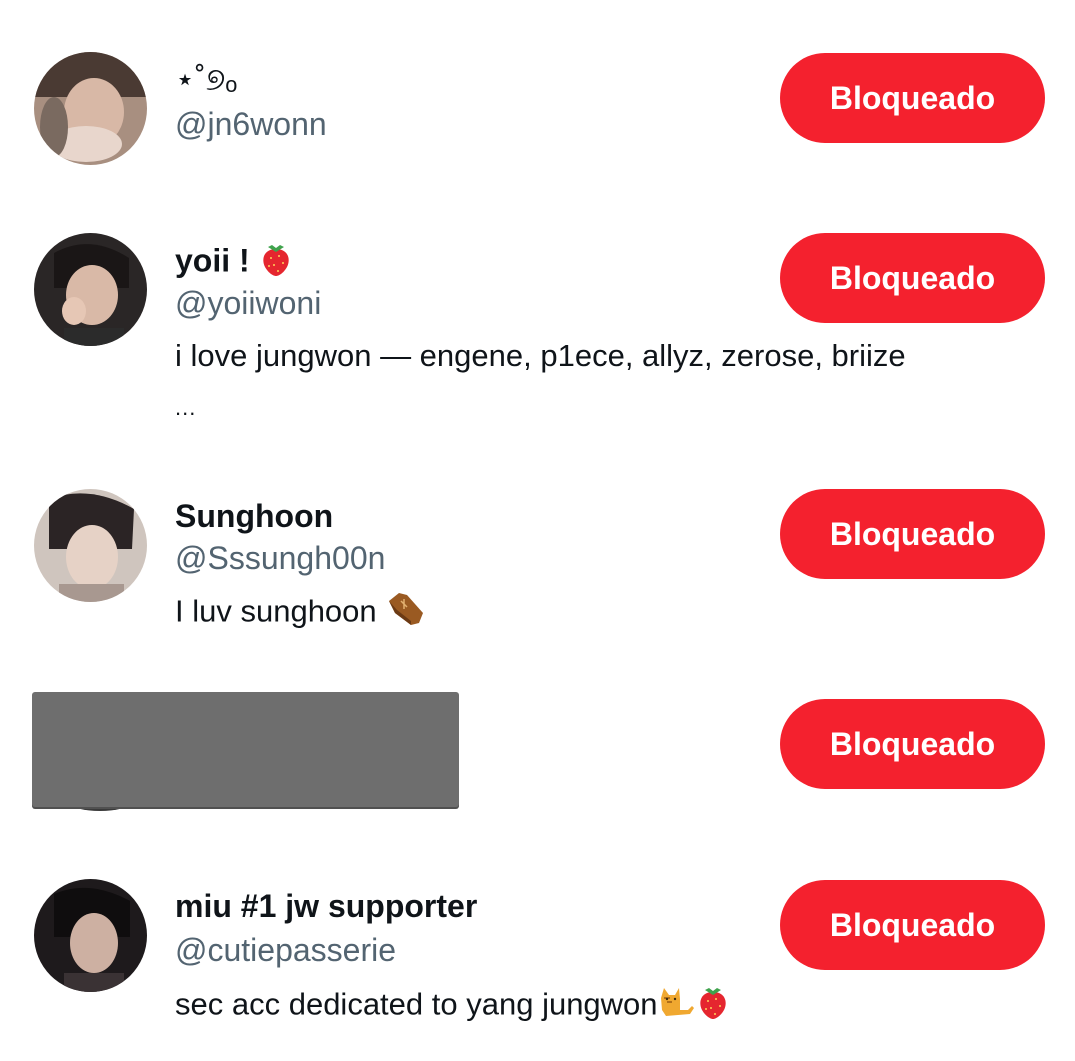  Describe the element at coordinates (677, 1006) in the screenshot. I see `cat-emoji-icon` at that location.